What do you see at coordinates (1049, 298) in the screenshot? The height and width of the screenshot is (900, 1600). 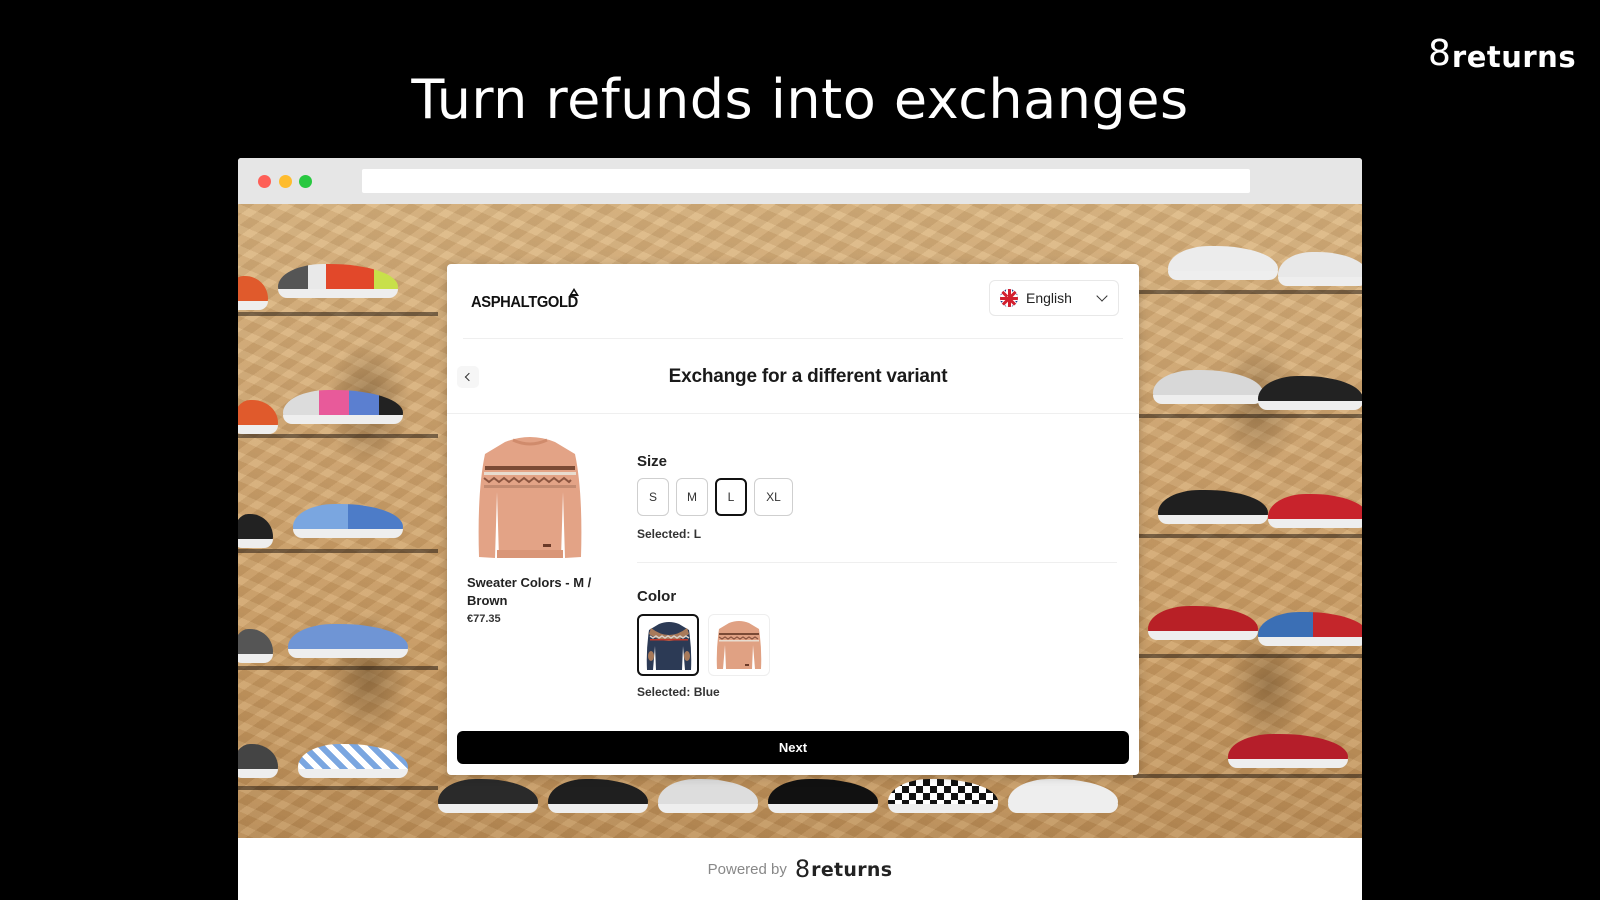 I see `language-label: English` at bounding box center [1049, 298].